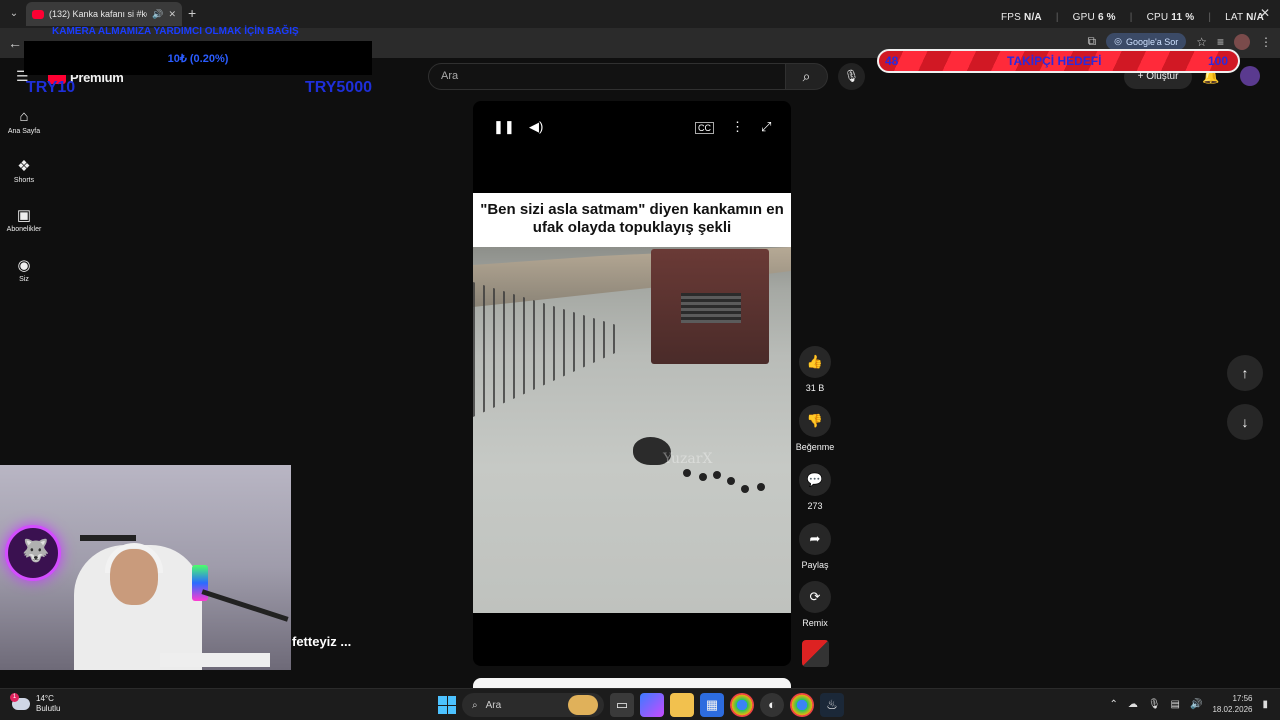  I want to click on sidebar-item-subscriptions: ▣ Abonelikler, so click(24, 219).